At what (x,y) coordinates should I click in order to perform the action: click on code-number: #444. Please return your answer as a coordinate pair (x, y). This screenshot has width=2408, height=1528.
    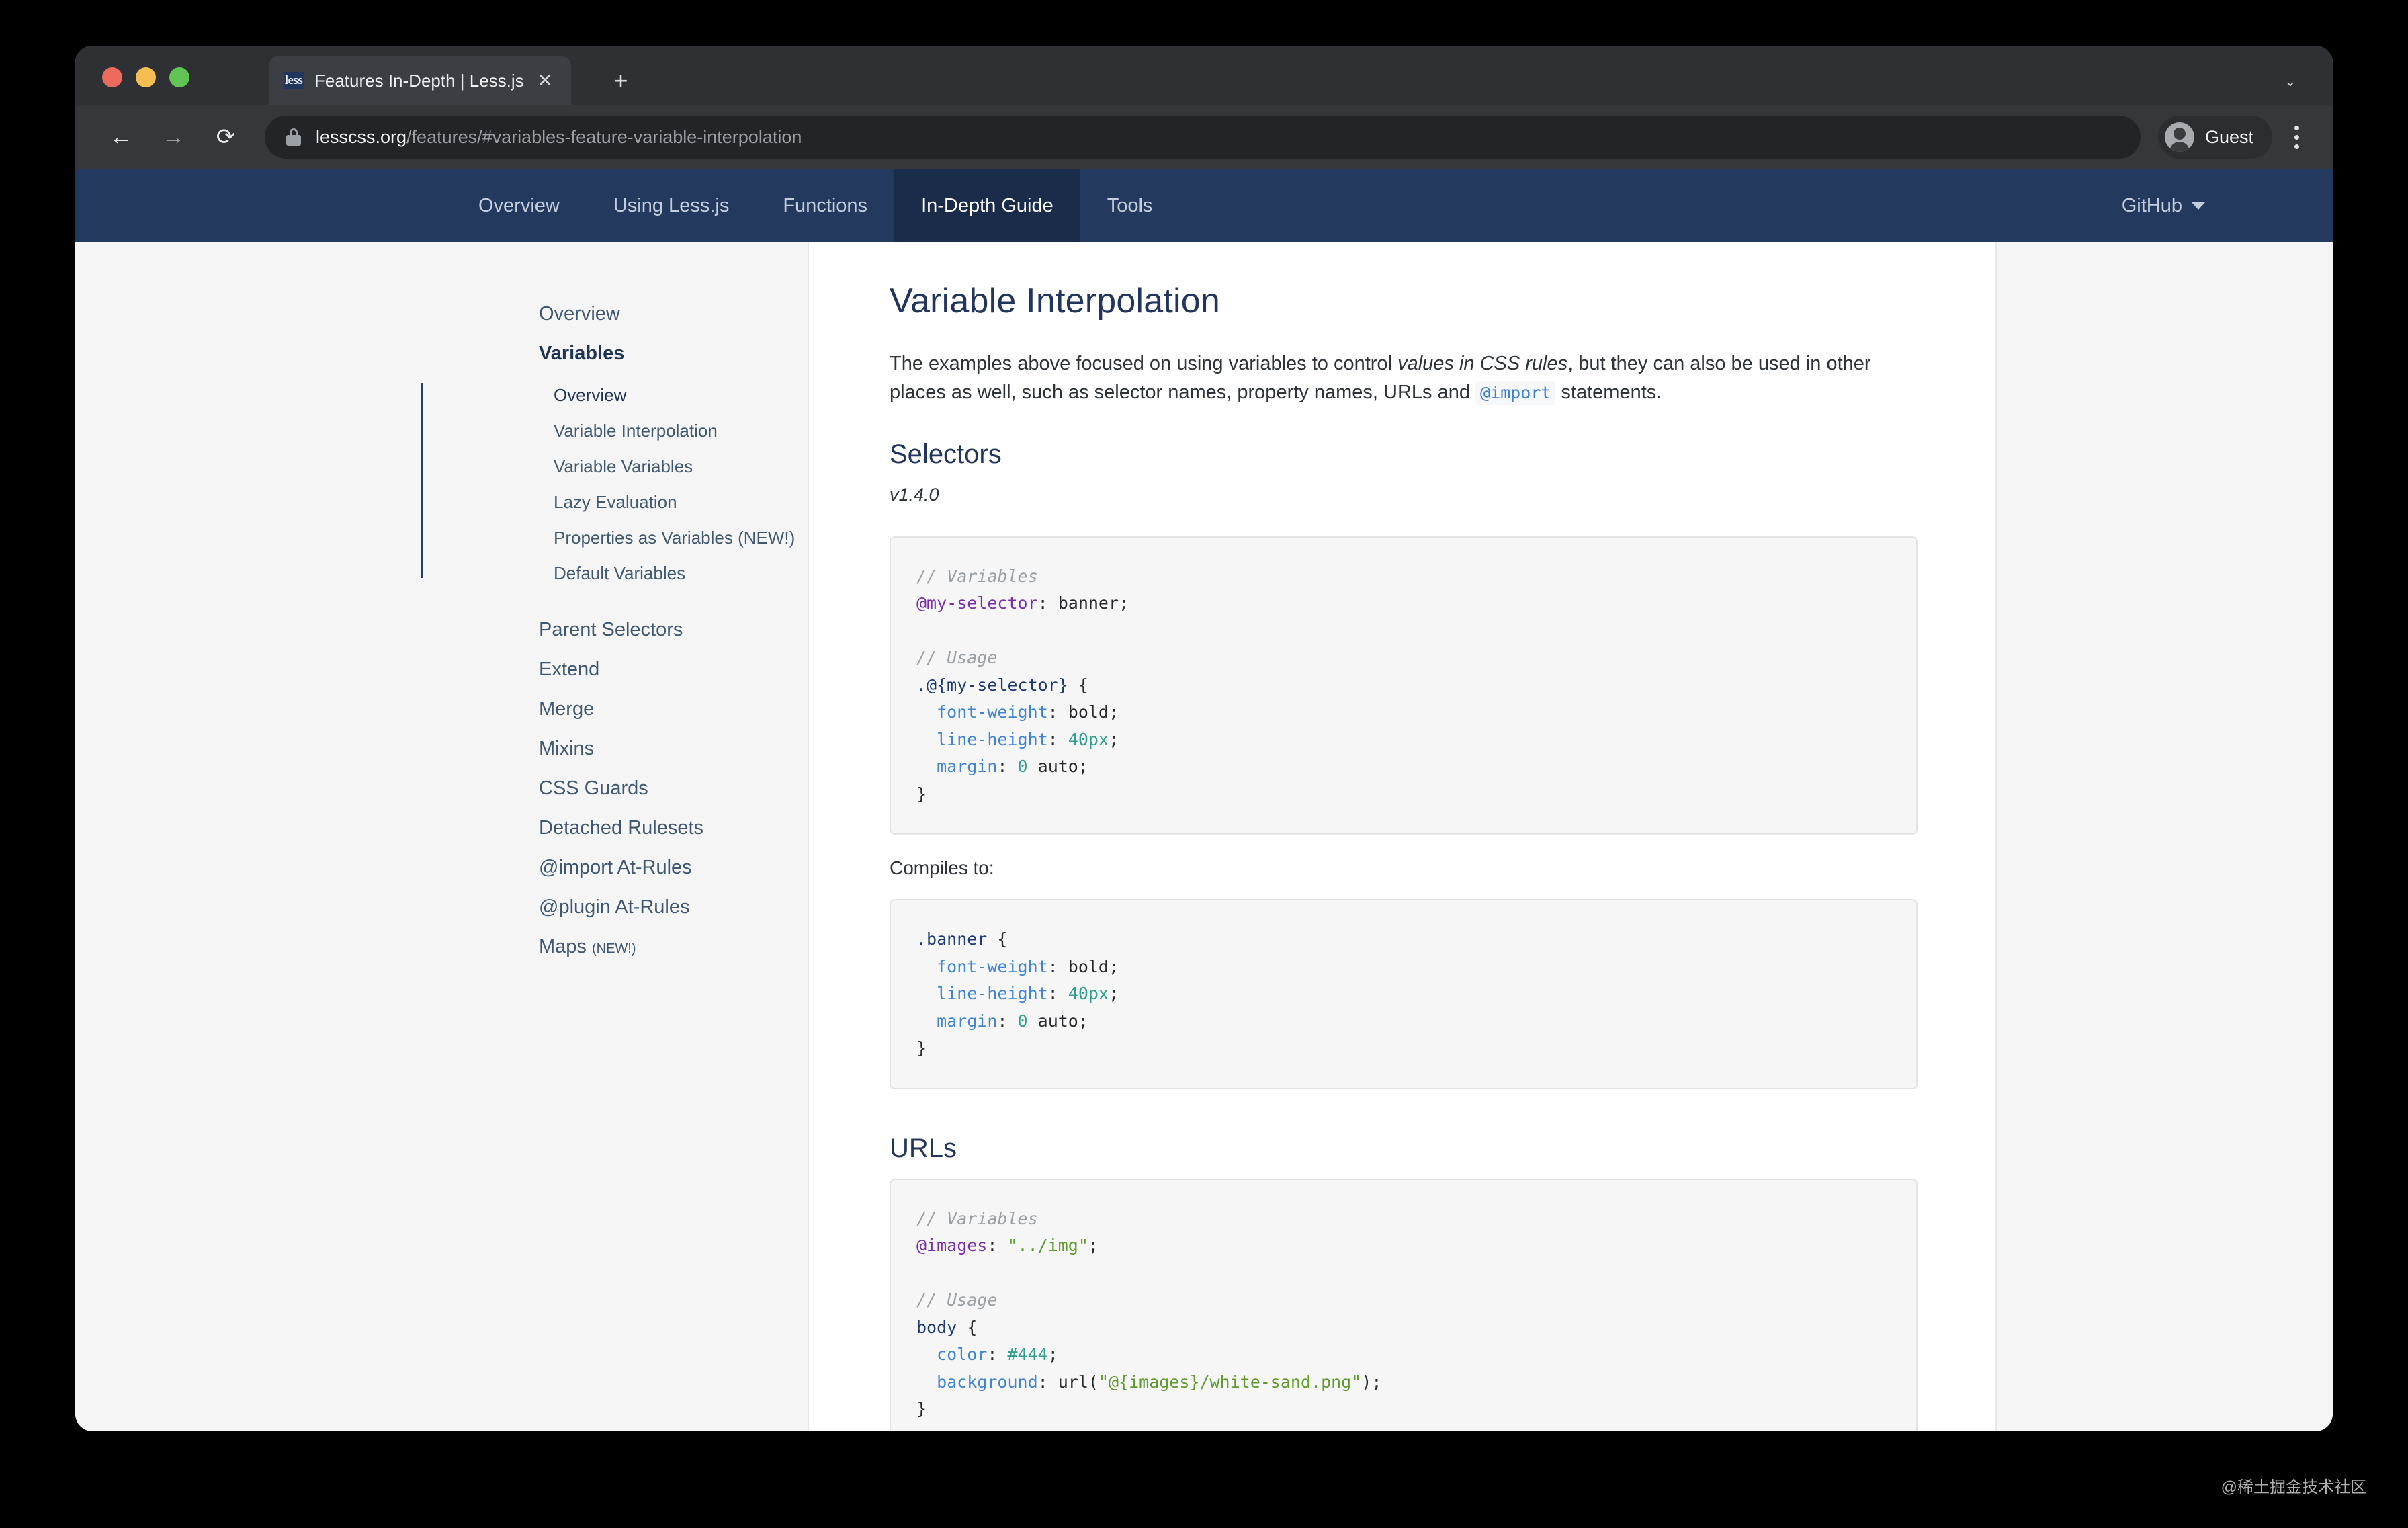
    Looking at the image, I should click on (1027, 1355).